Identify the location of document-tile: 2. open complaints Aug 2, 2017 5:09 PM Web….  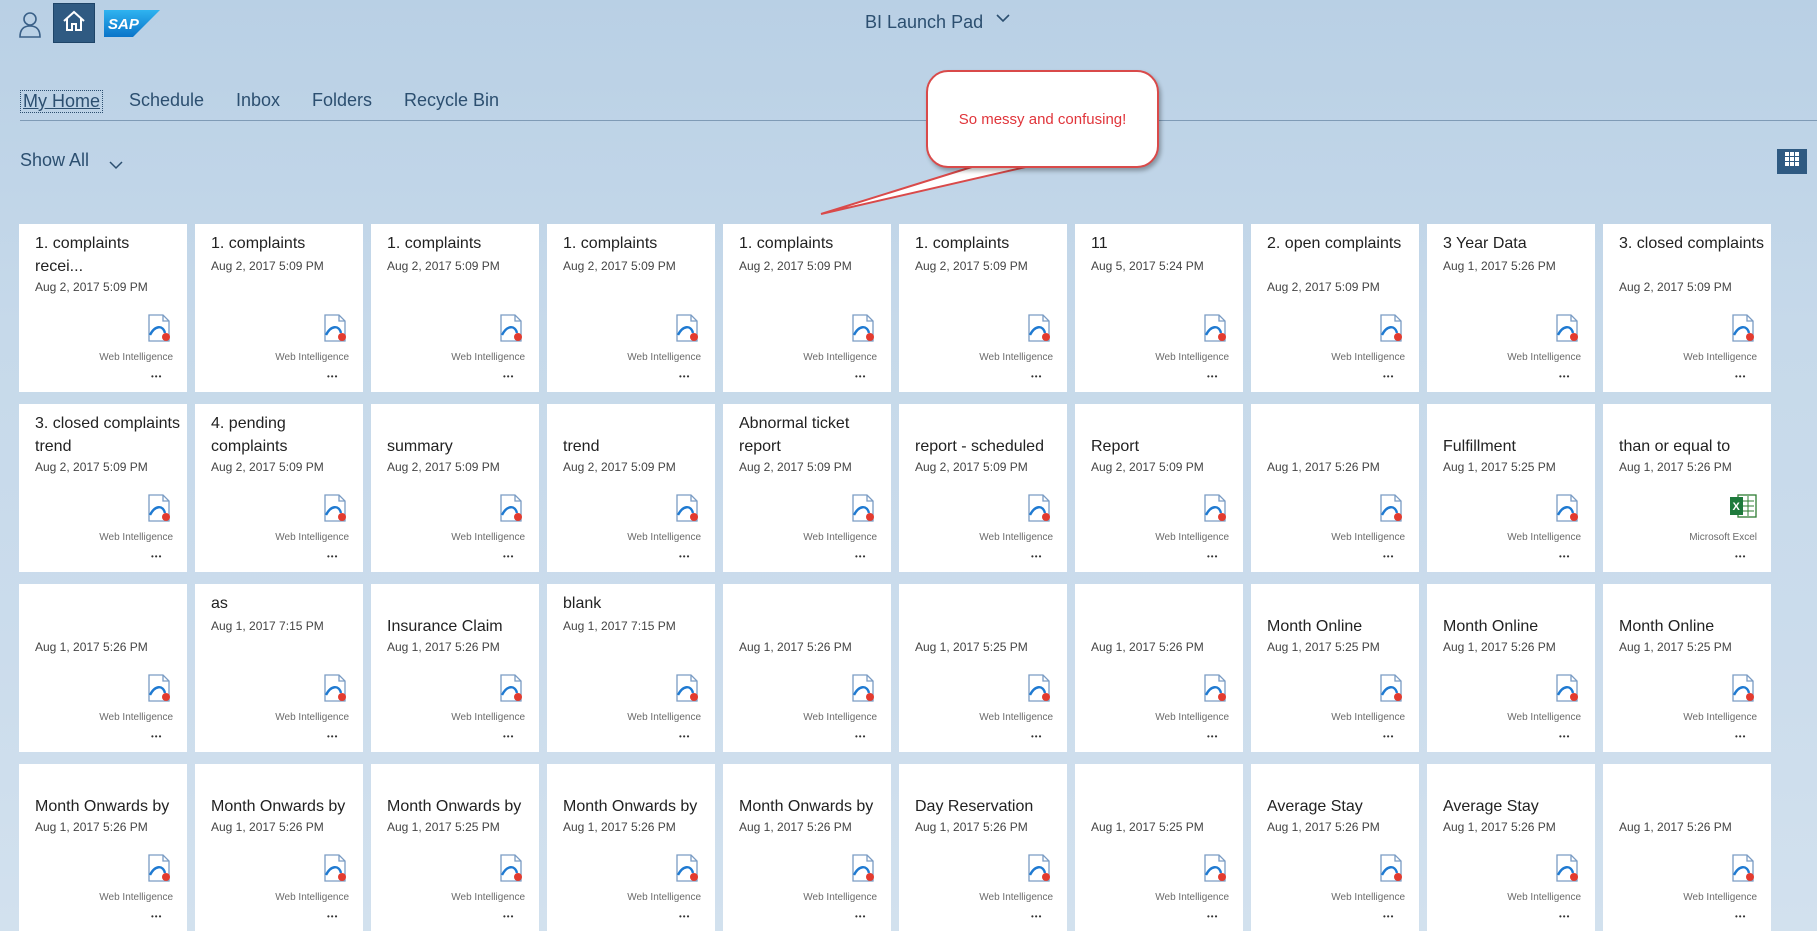
(1335, 308).